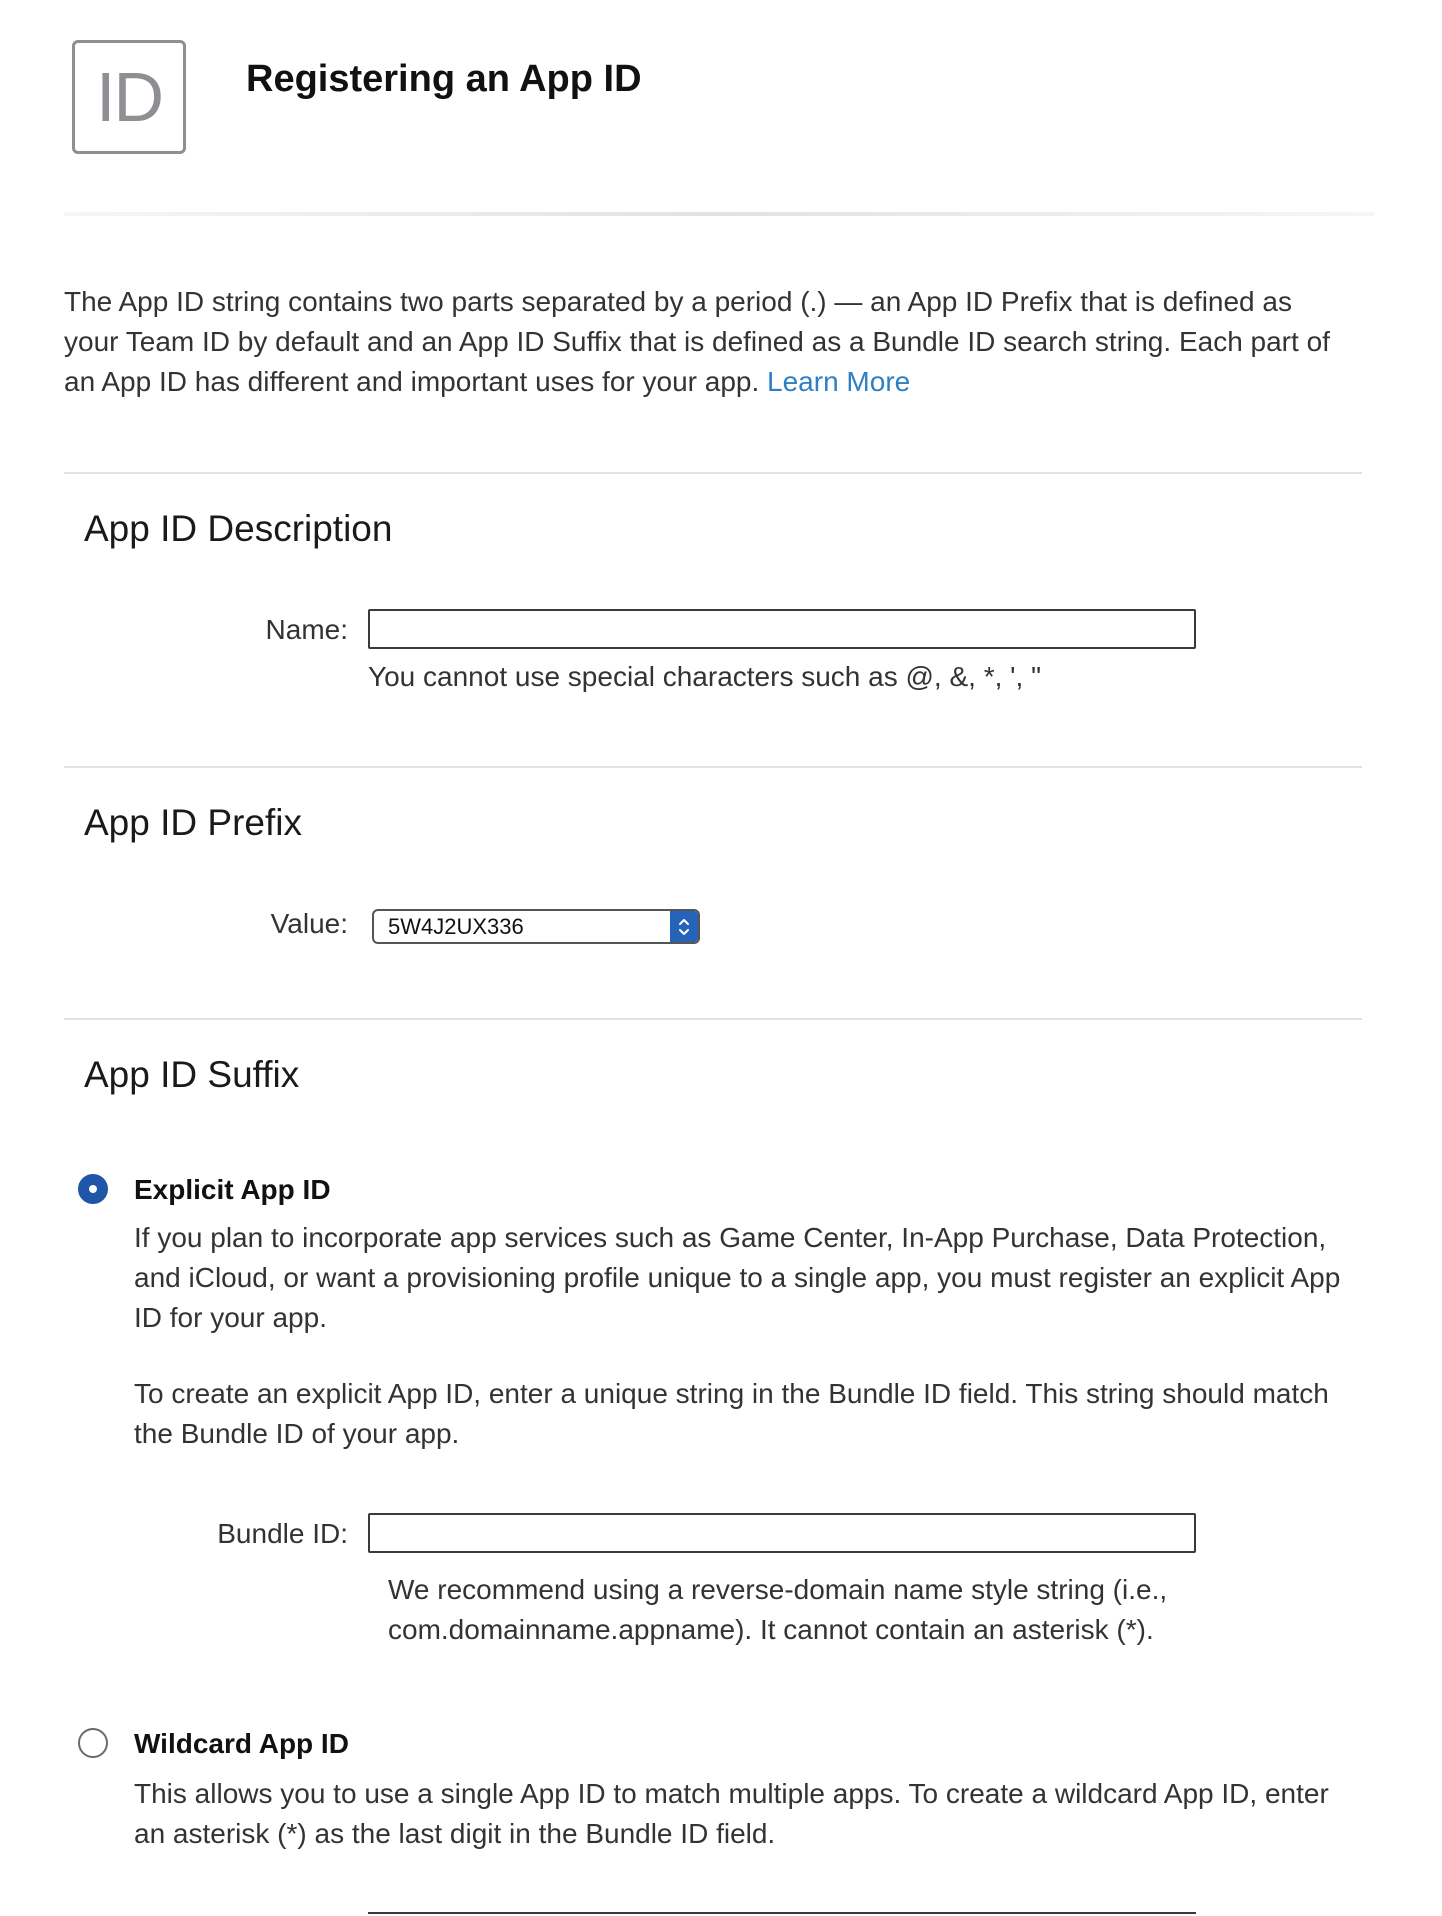 This screenshot has width=1442, height=1916. What do you see at coordinates (782, 629) in the screenshot?
I see `name-input` at bounding box center [782, 629].